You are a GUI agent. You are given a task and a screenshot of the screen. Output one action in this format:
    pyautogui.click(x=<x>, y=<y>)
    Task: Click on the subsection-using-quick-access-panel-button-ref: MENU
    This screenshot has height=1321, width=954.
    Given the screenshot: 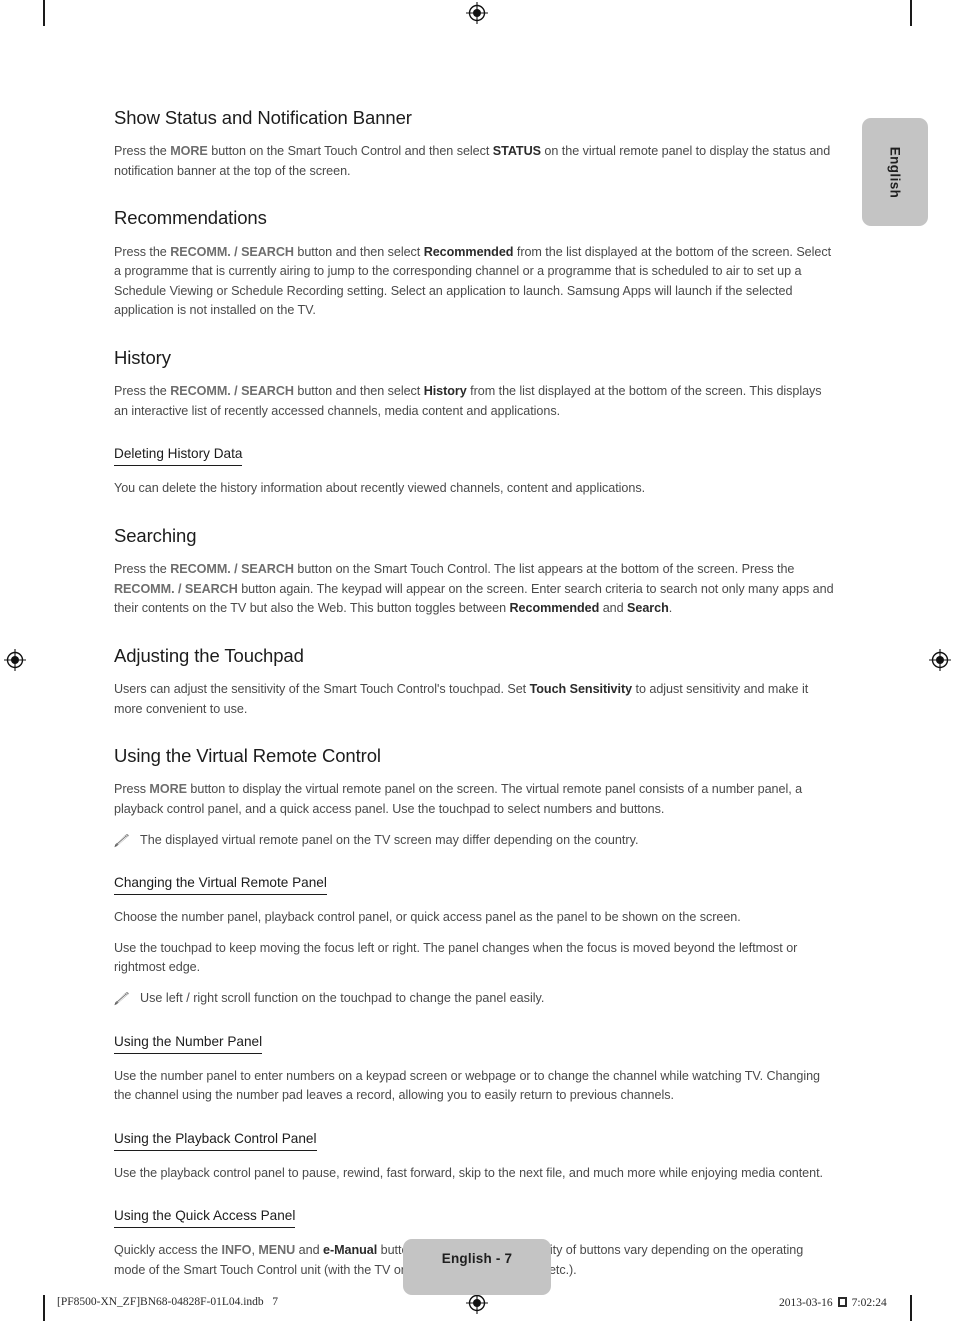 What is the action you would take?
    pyautogui.click(x=277, y=1250)
    